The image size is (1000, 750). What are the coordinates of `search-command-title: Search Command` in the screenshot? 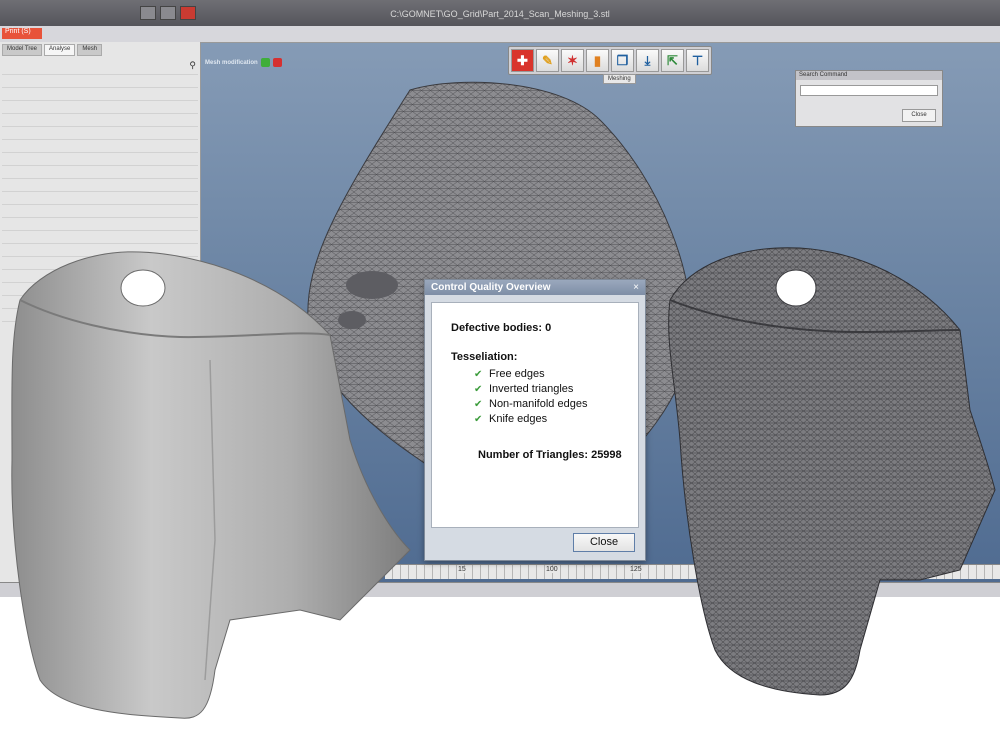 It's located at (869, 75).